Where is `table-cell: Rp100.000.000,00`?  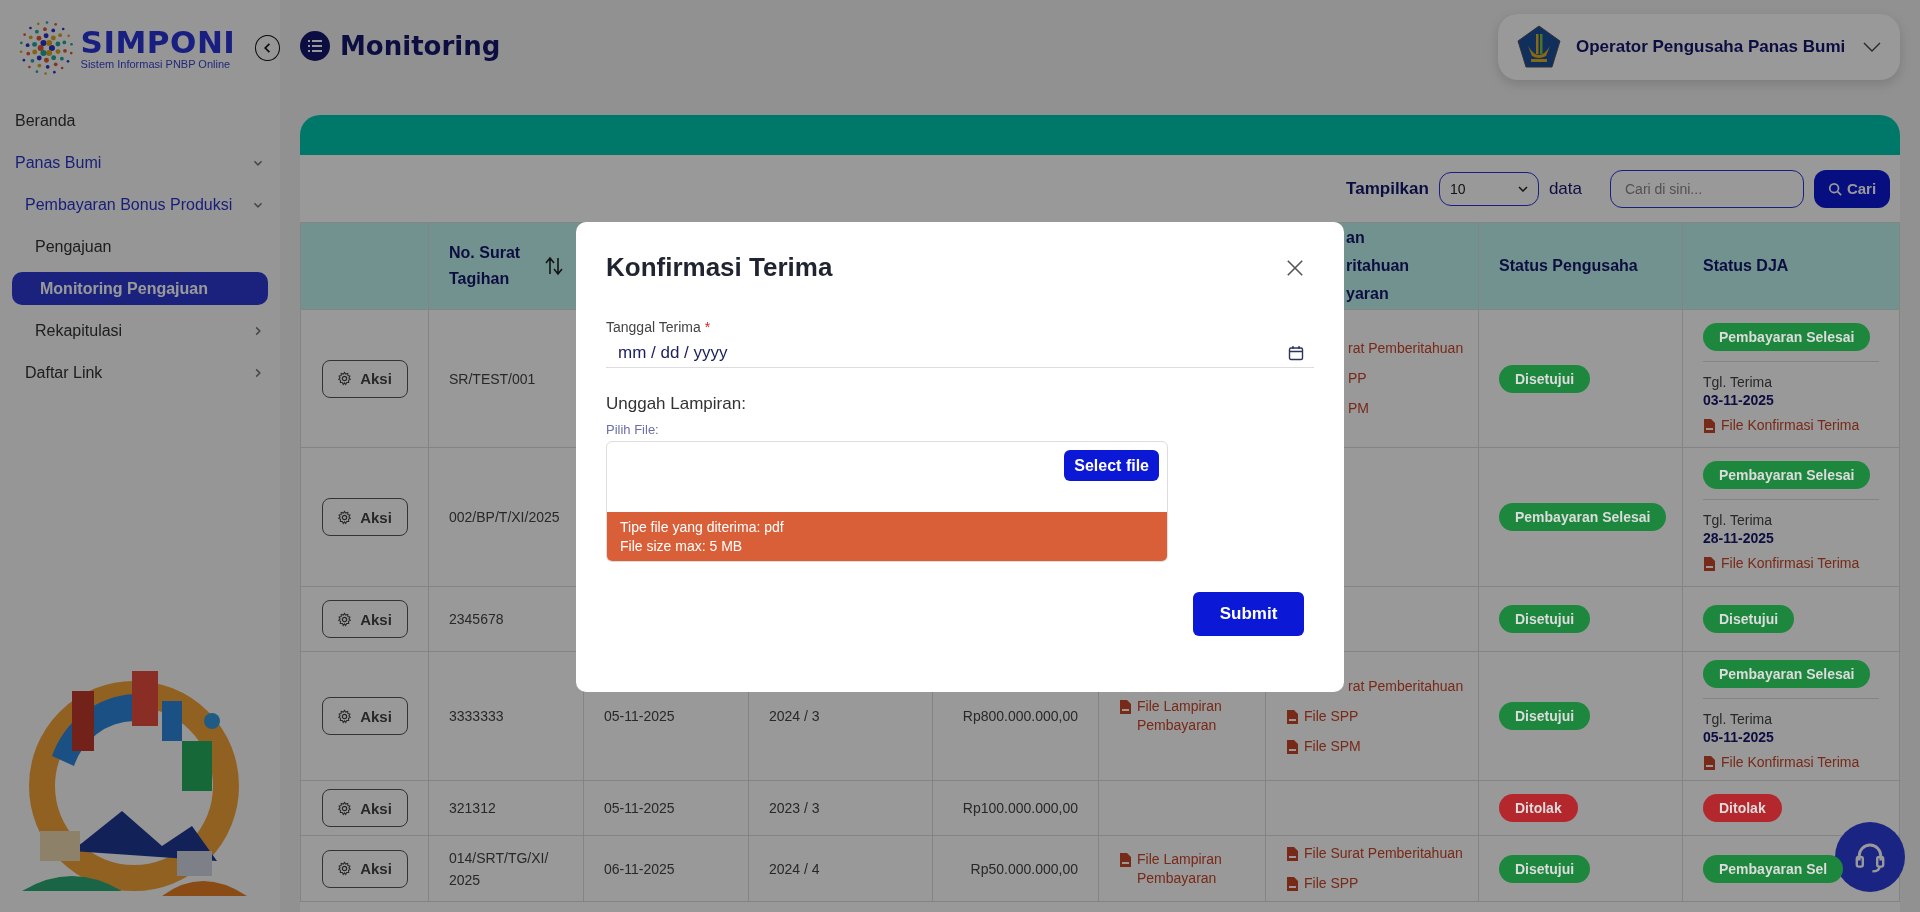
table-cell: Rp100.000.000,00 is located at coordinates (1020, 808).